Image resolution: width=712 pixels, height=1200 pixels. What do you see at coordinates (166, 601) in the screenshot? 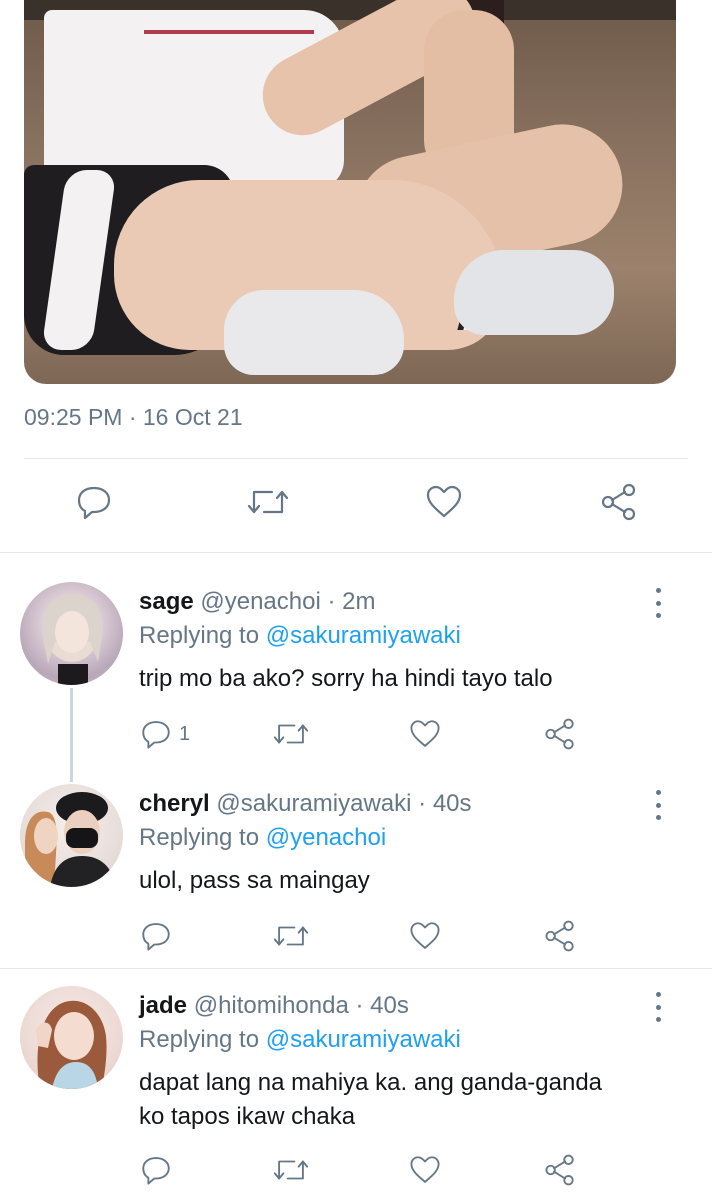
I see `display-name: sage` at bounding box center [166, 601].